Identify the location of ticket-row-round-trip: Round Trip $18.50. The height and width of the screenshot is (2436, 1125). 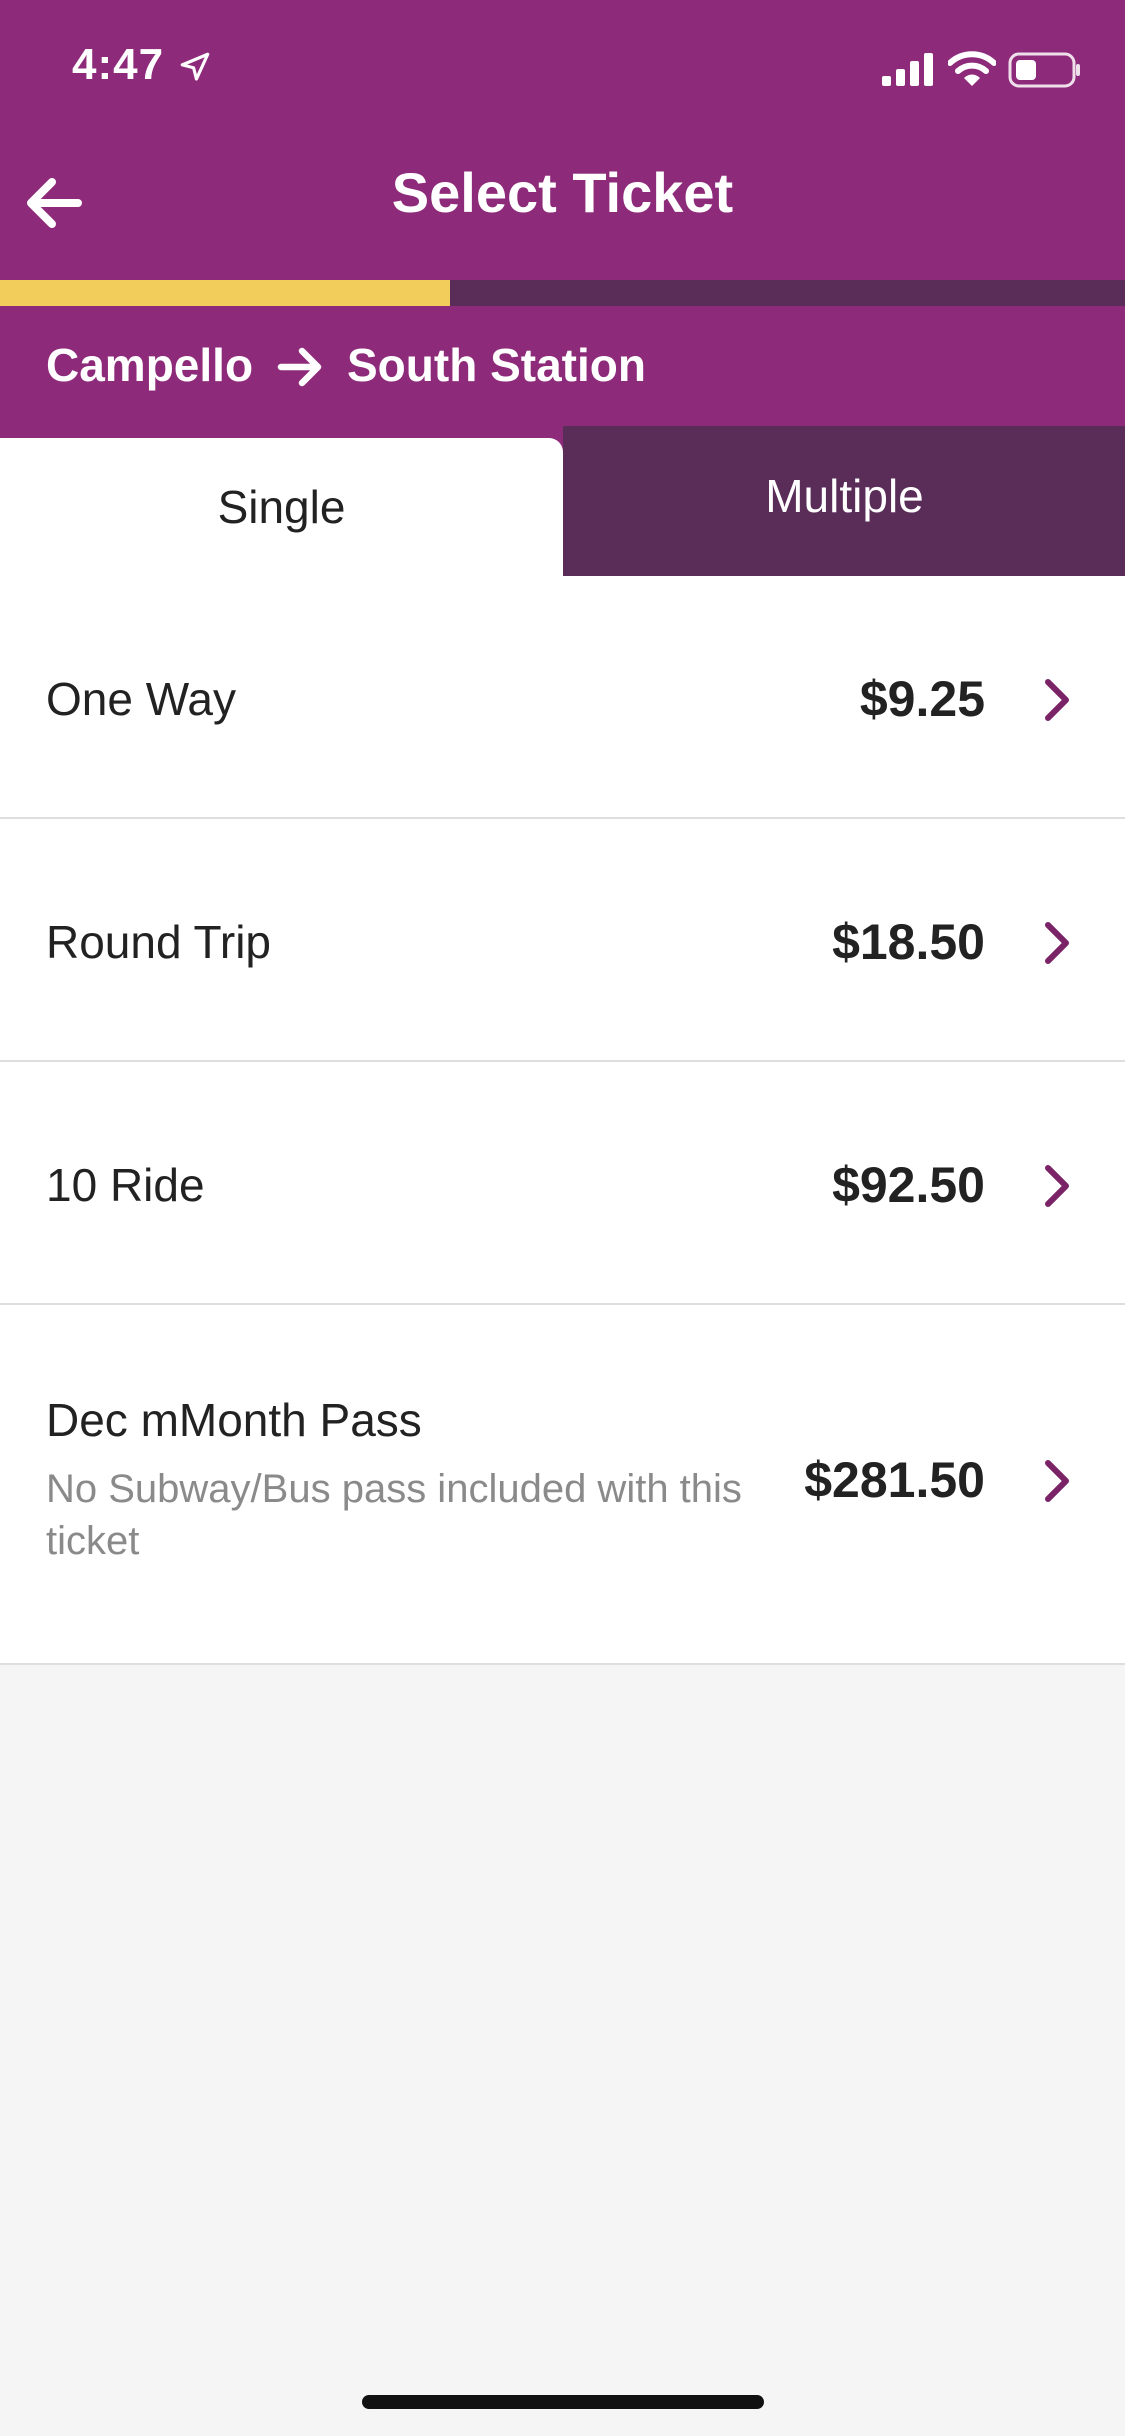
(562, 940).